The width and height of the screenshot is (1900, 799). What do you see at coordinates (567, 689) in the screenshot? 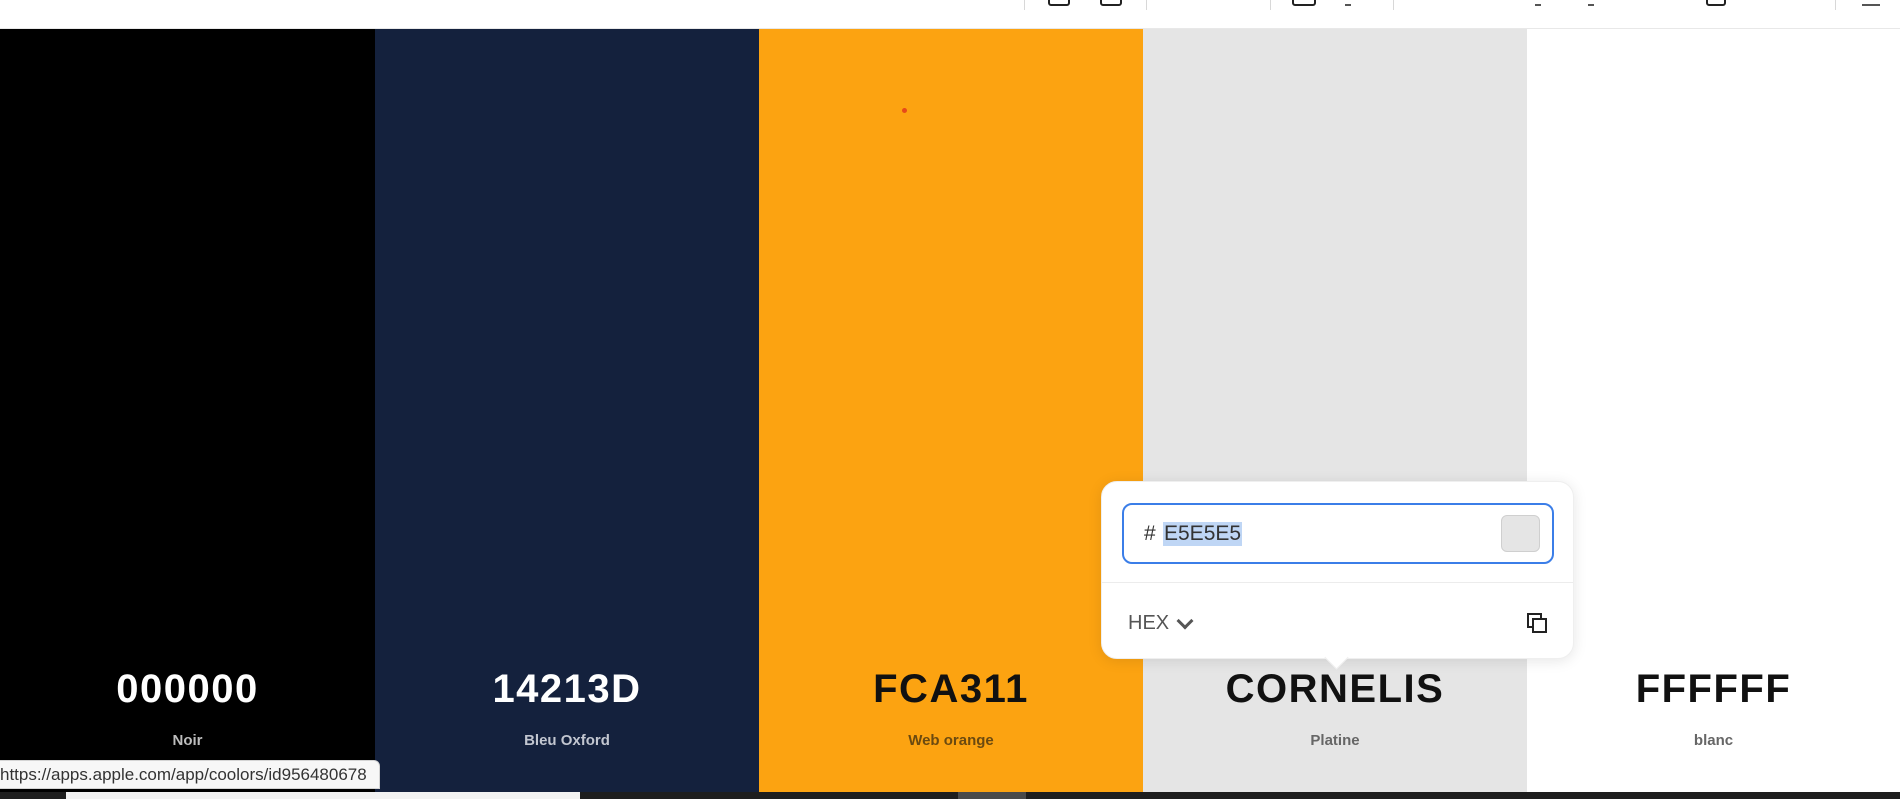
I see `swatch-hex-label: 14213D` at bounding box center [567, 689].